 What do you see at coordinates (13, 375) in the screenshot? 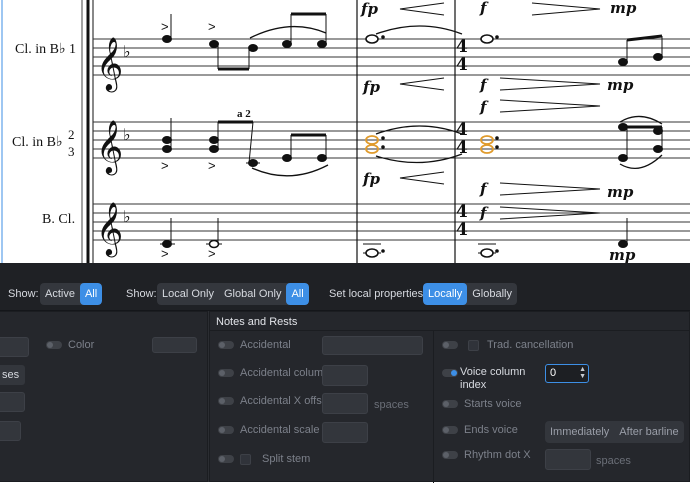
I see `partial-button: ses` at bounding box center [13, 375].